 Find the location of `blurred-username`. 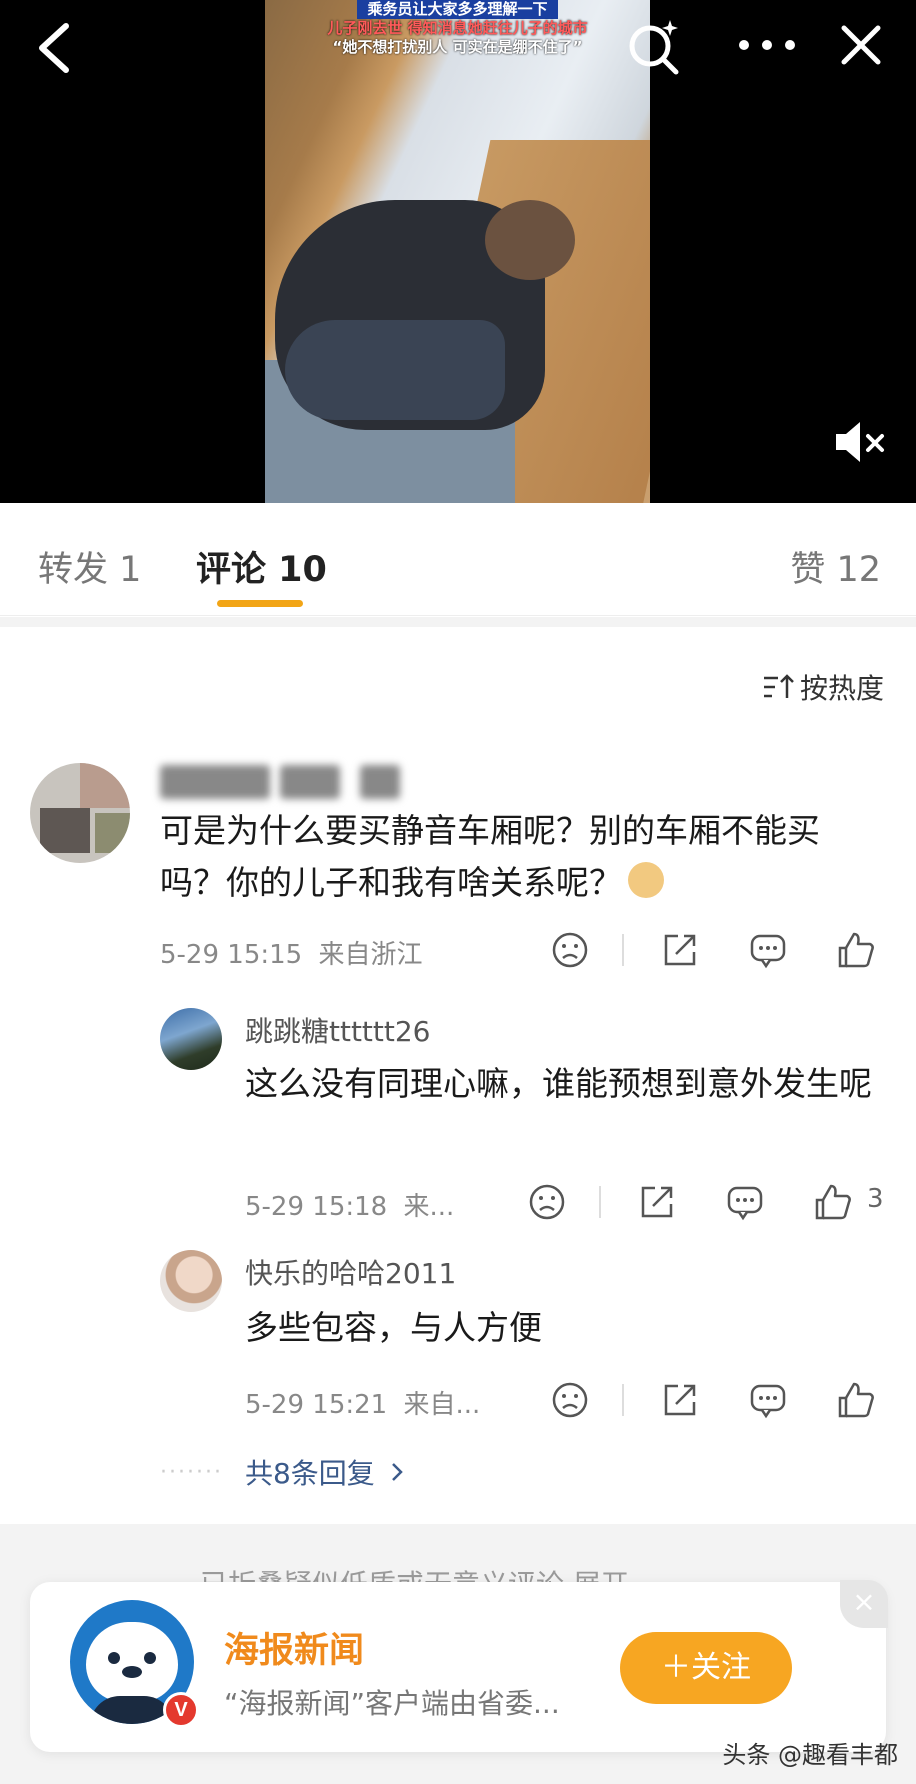

blurred-username is located at coordinates (300, 782).